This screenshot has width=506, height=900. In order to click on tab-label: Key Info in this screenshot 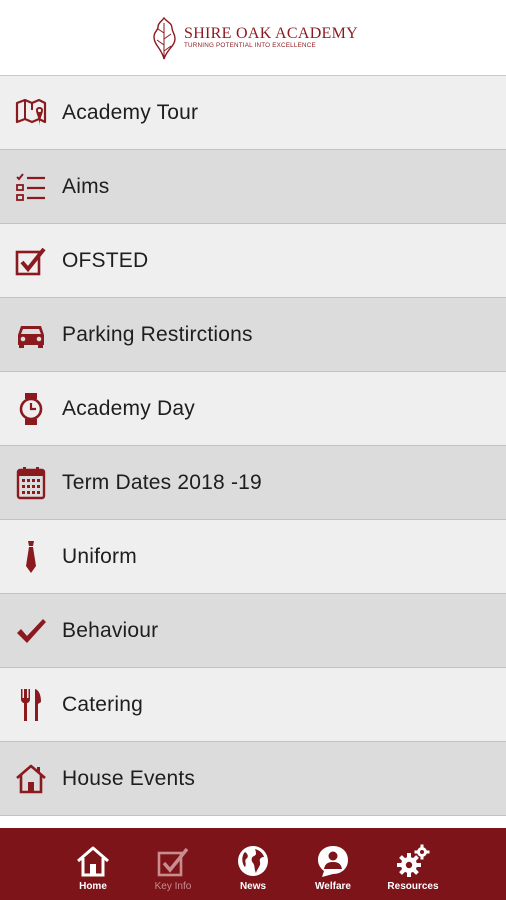, I will do `click(173, 886)`.